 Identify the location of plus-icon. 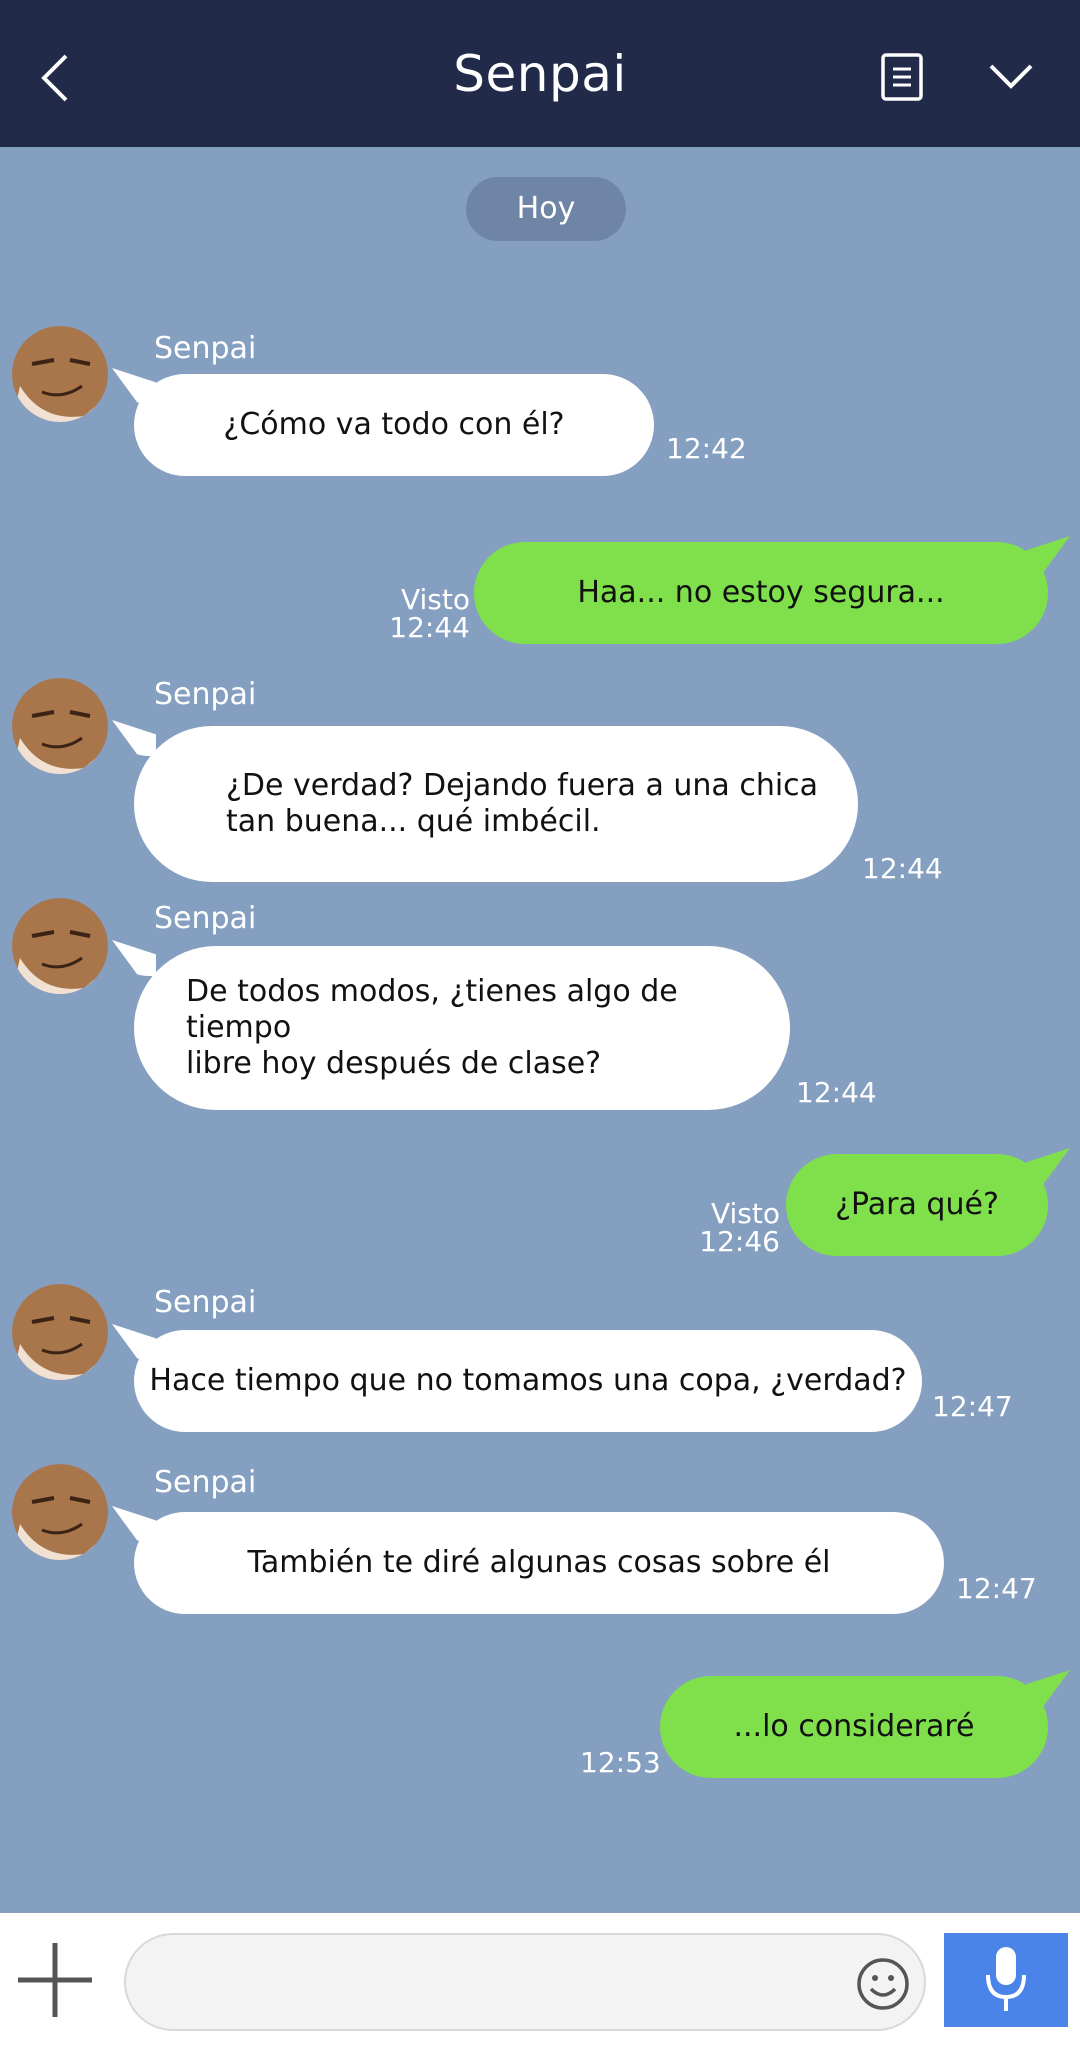
(55, 1980).